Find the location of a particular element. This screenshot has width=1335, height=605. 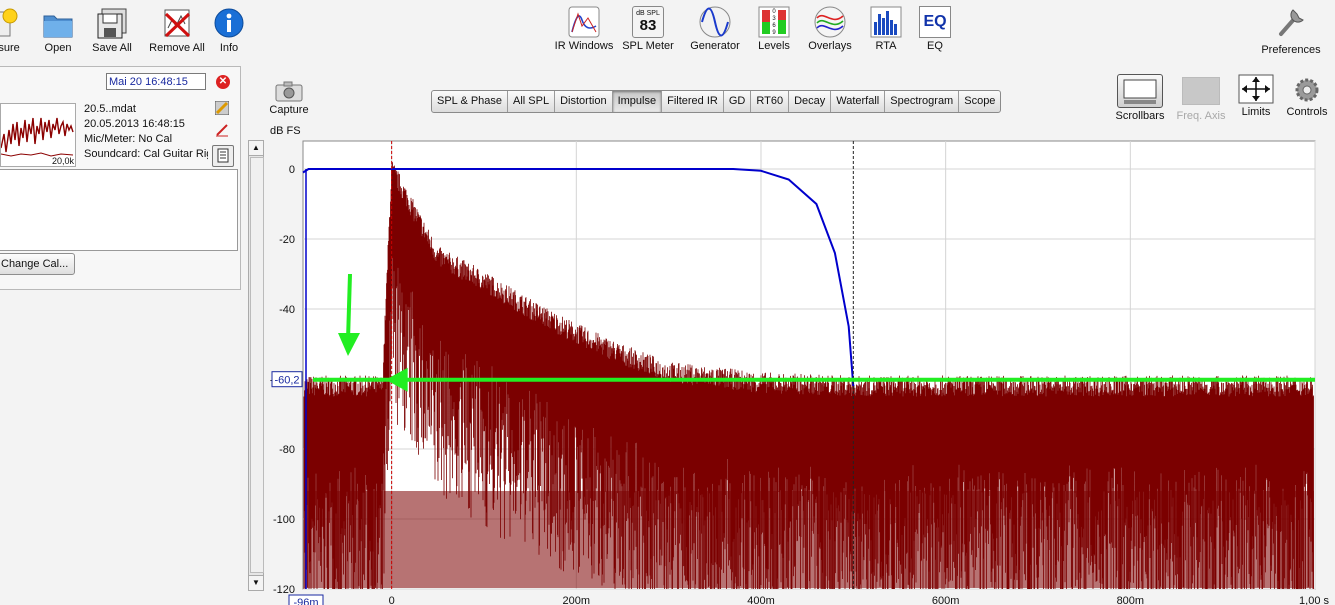

scrollbars-button: Scrollbars is located at coordinates (1140, 98).